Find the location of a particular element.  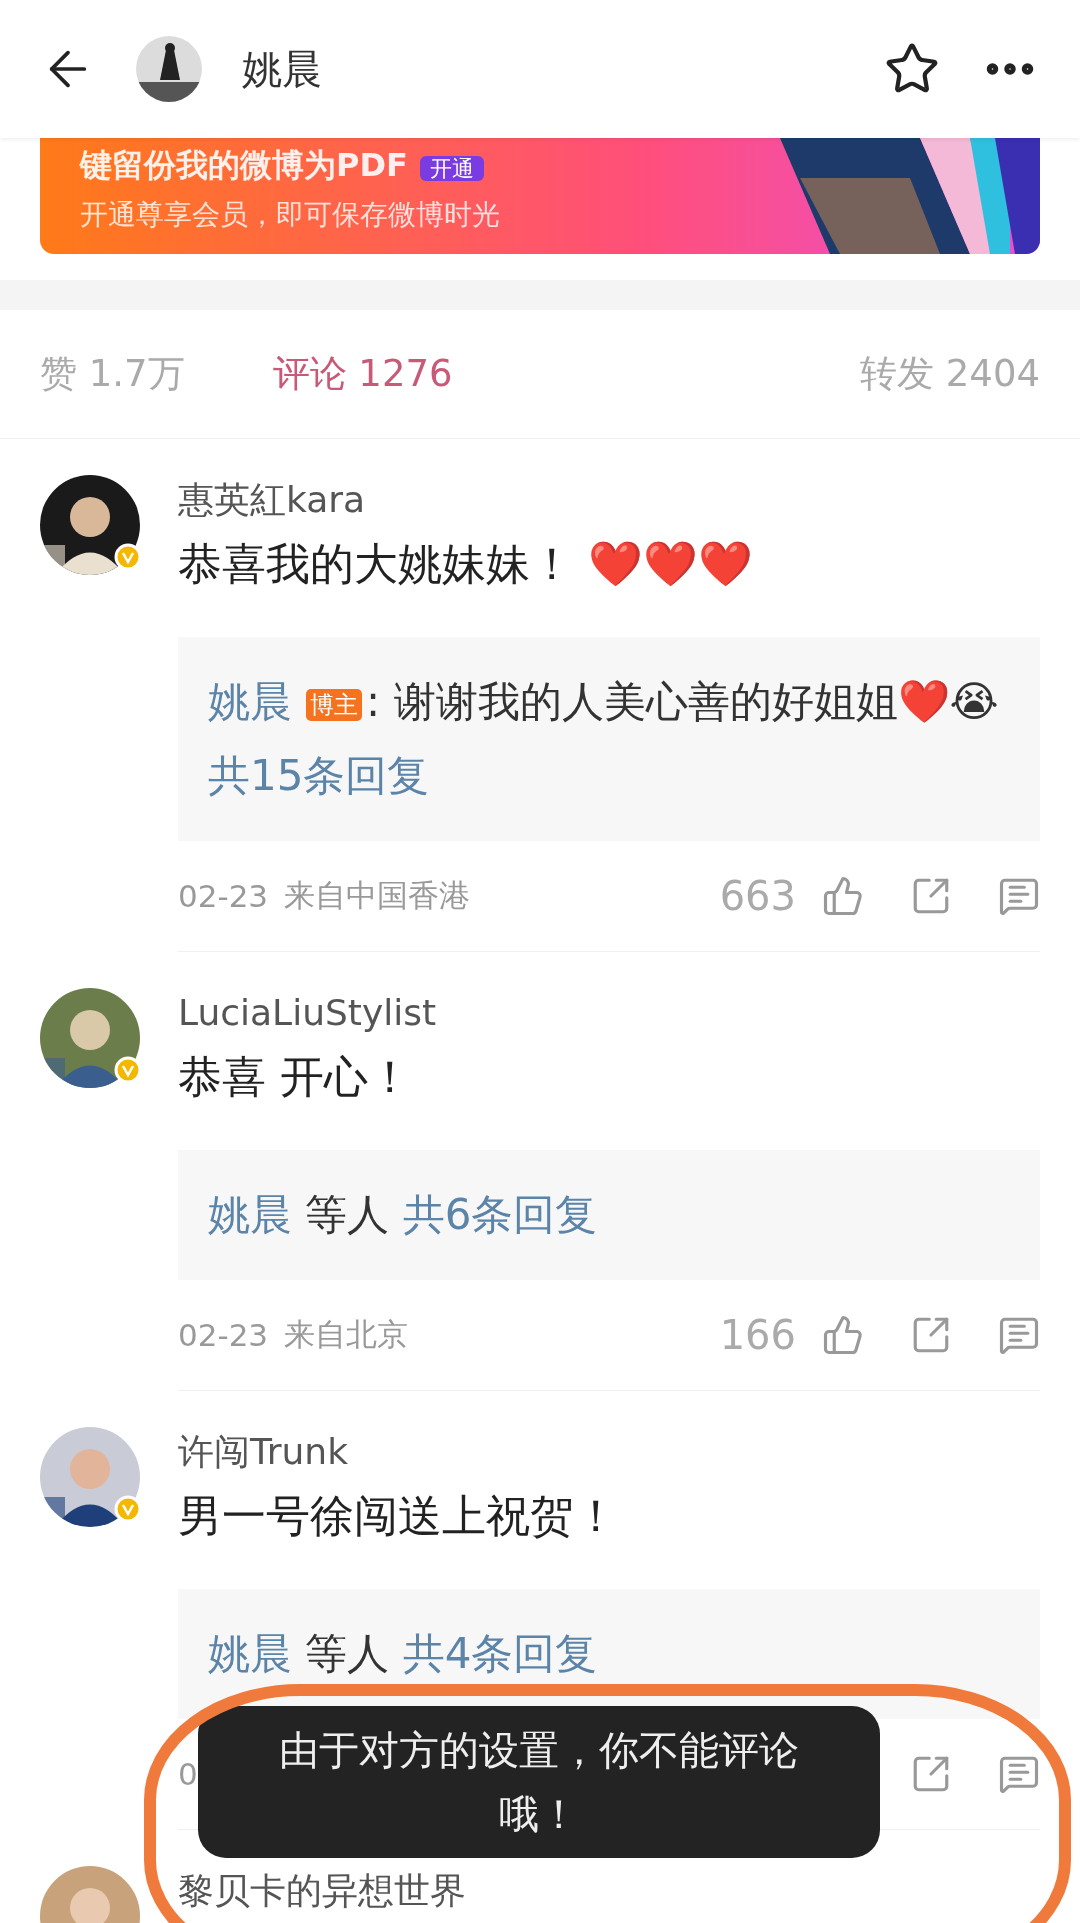

more-replies-link: 共4条回复 is located at coordinates (500, 1653).